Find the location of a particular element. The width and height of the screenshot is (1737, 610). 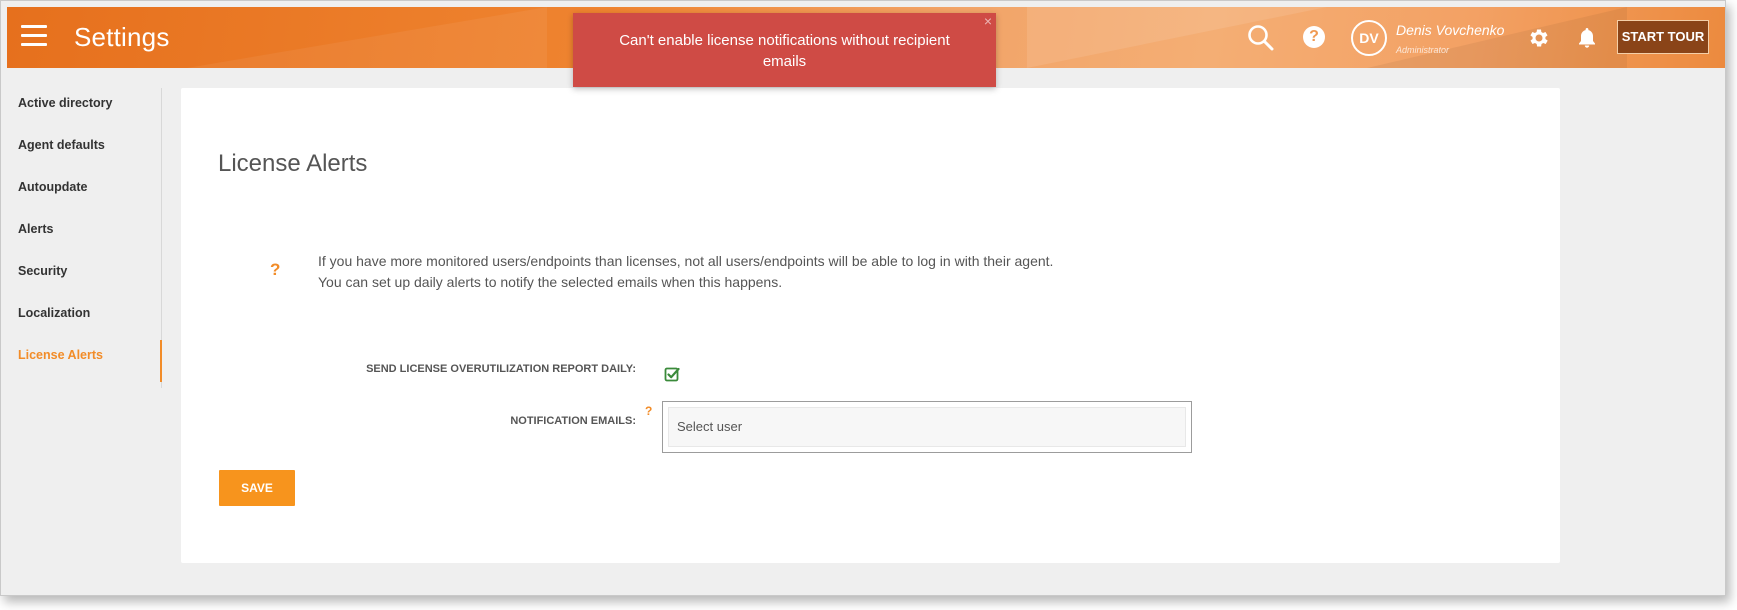

info-question-icon: ? is located at coordinates (275, 269).